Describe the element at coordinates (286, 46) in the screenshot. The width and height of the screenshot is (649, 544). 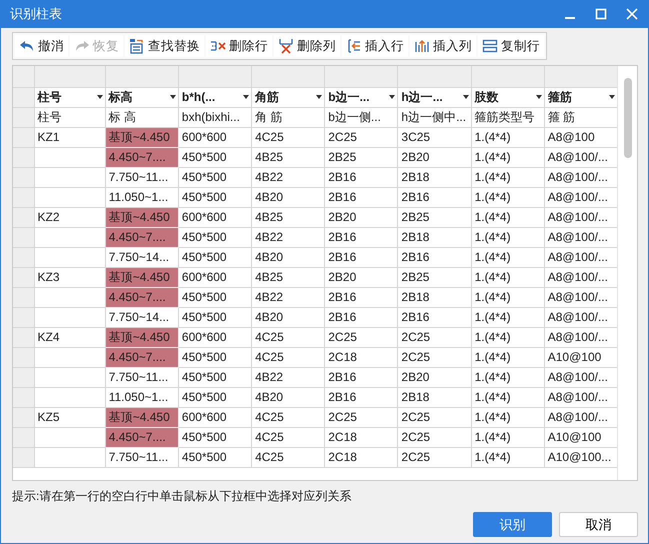
I see `delete-column-icon` at that location.